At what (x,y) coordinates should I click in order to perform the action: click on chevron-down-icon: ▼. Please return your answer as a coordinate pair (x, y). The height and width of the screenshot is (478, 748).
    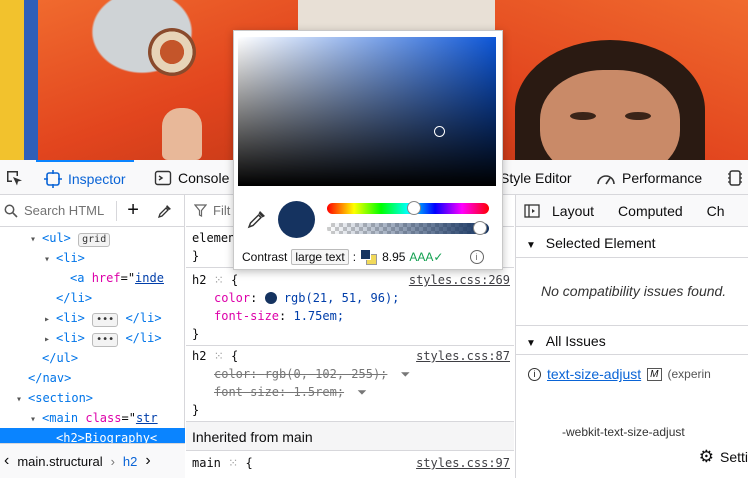
    Looking at the image, I should click on (531, 343).